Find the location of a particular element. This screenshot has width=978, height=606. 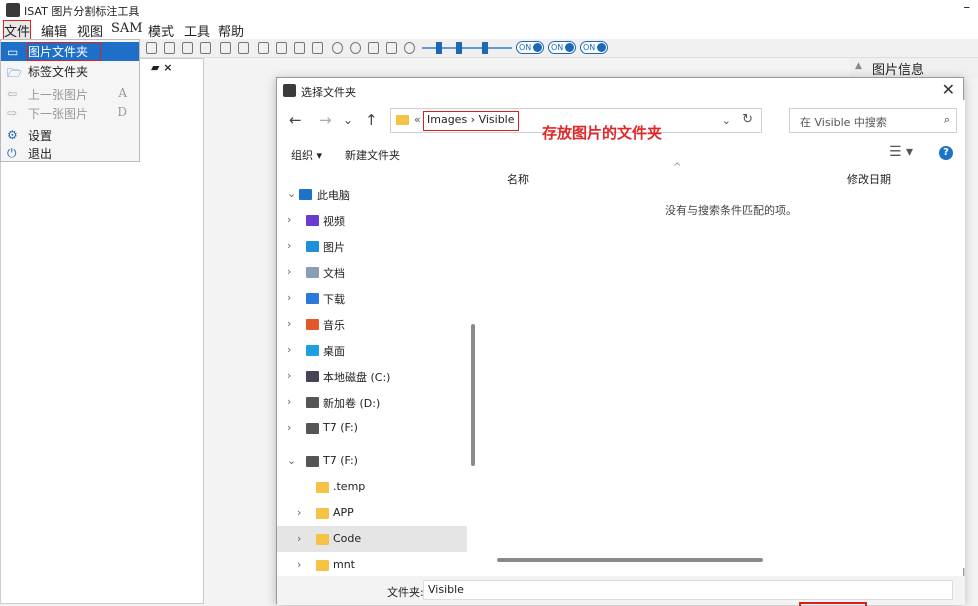

gear-icon: ⚙ is located at coordinates (12, 135).